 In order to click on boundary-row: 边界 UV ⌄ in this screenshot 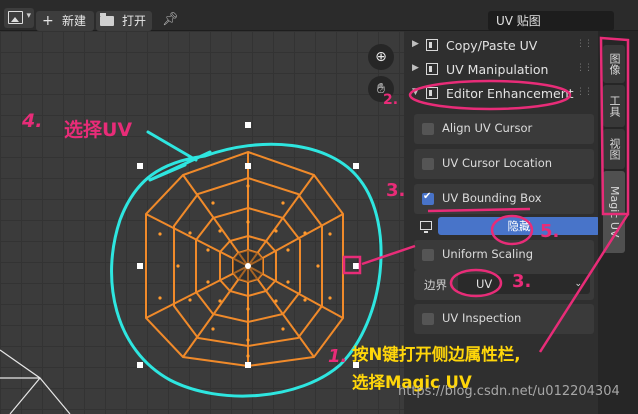, I will do `click(504, 285)`.